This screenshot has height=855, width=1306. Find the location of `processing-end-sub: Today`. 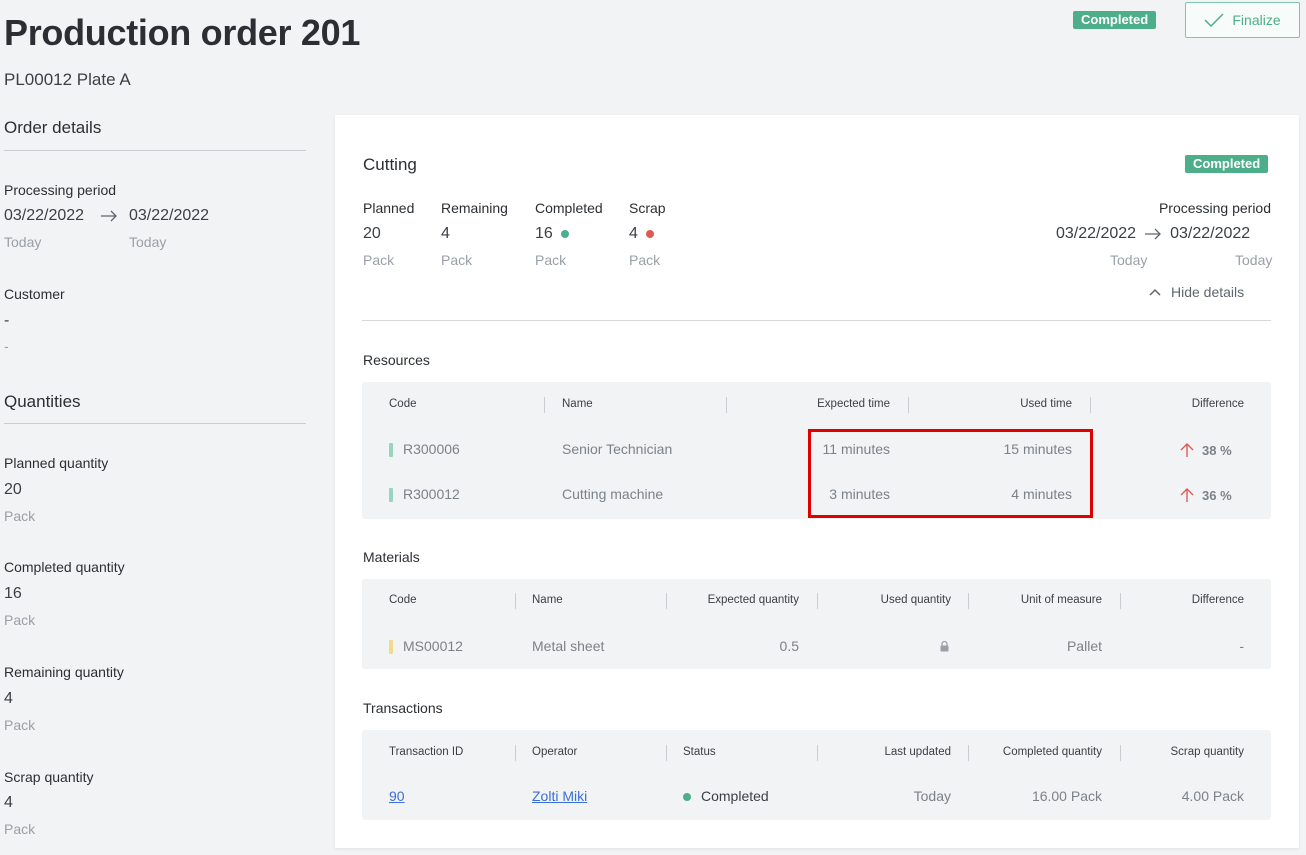

processing-end-sub: Today is located at coordinates (148, 242).